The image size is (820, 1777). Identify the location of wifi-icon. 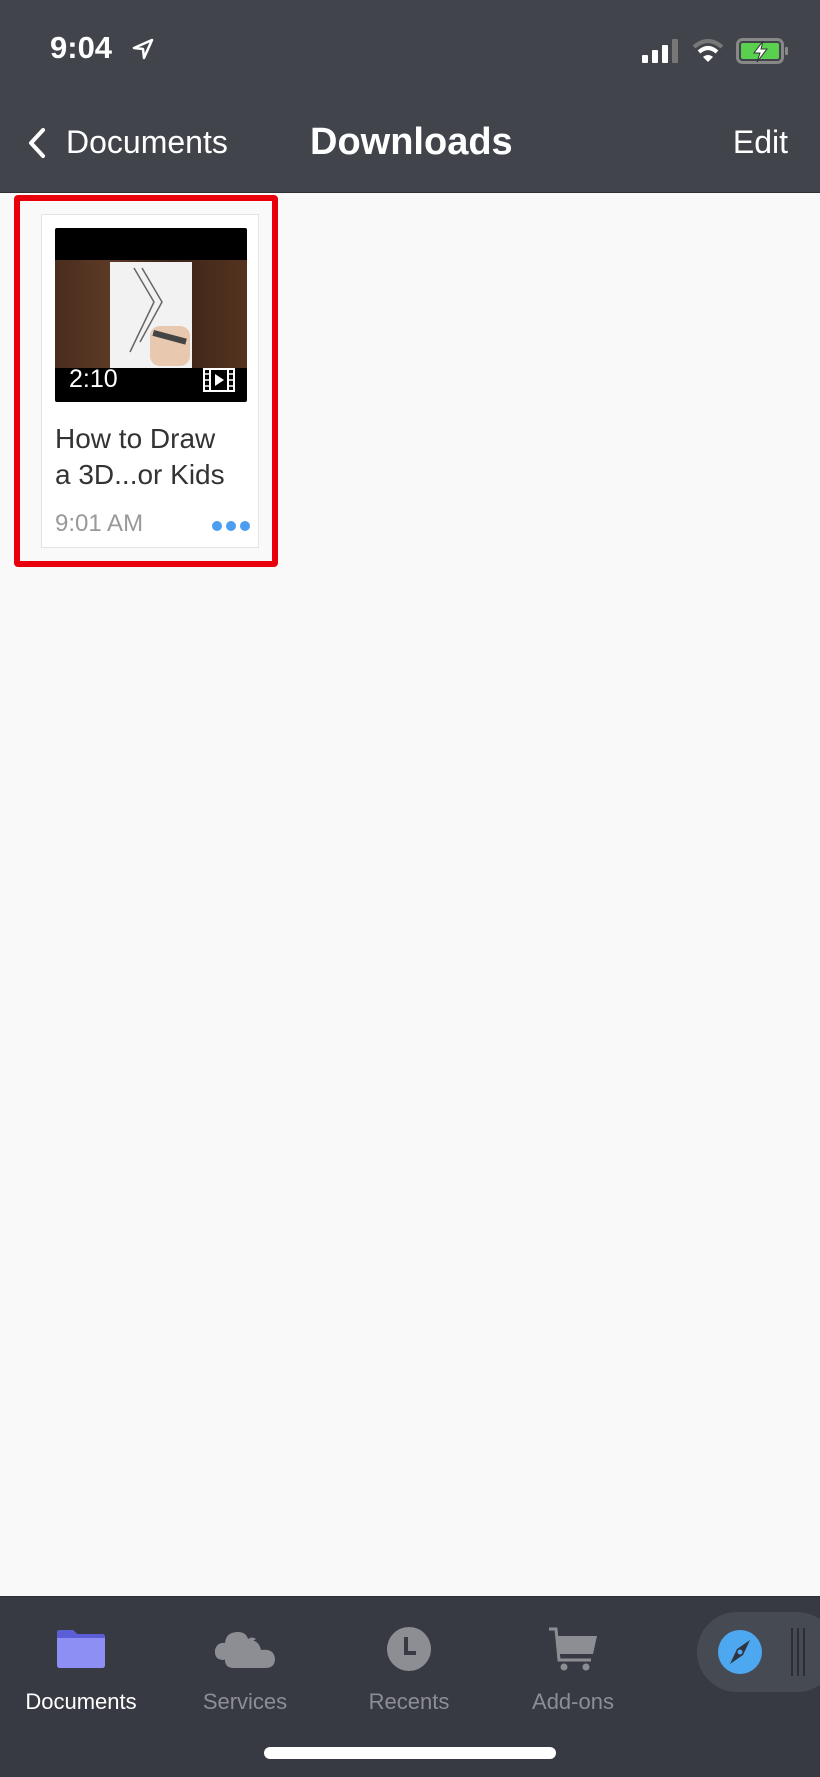
(708, 50).